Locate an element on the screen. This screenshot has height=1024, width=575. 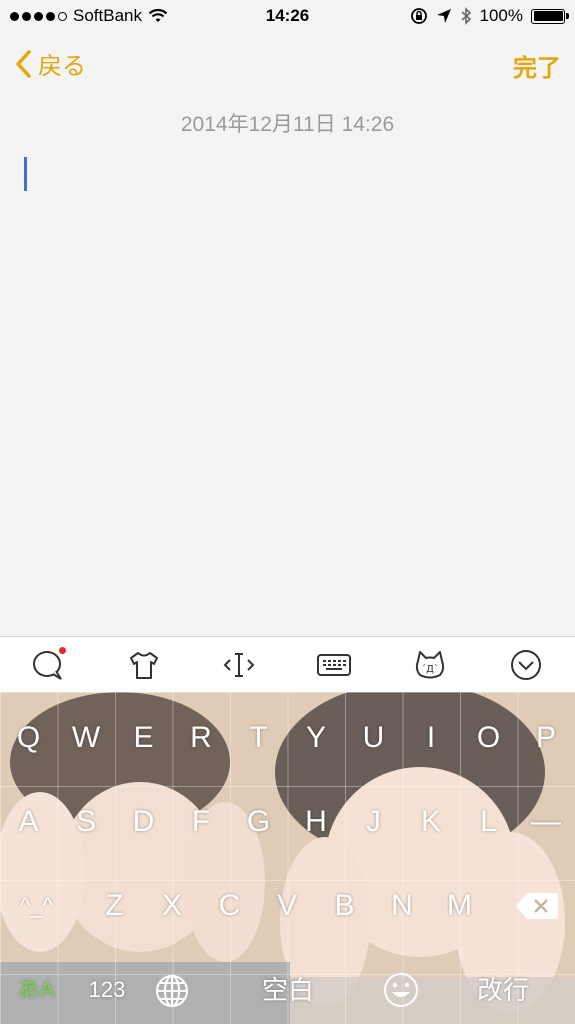
status-bar: SoftBank 14:26 100% is located at coordinates (287, 16).